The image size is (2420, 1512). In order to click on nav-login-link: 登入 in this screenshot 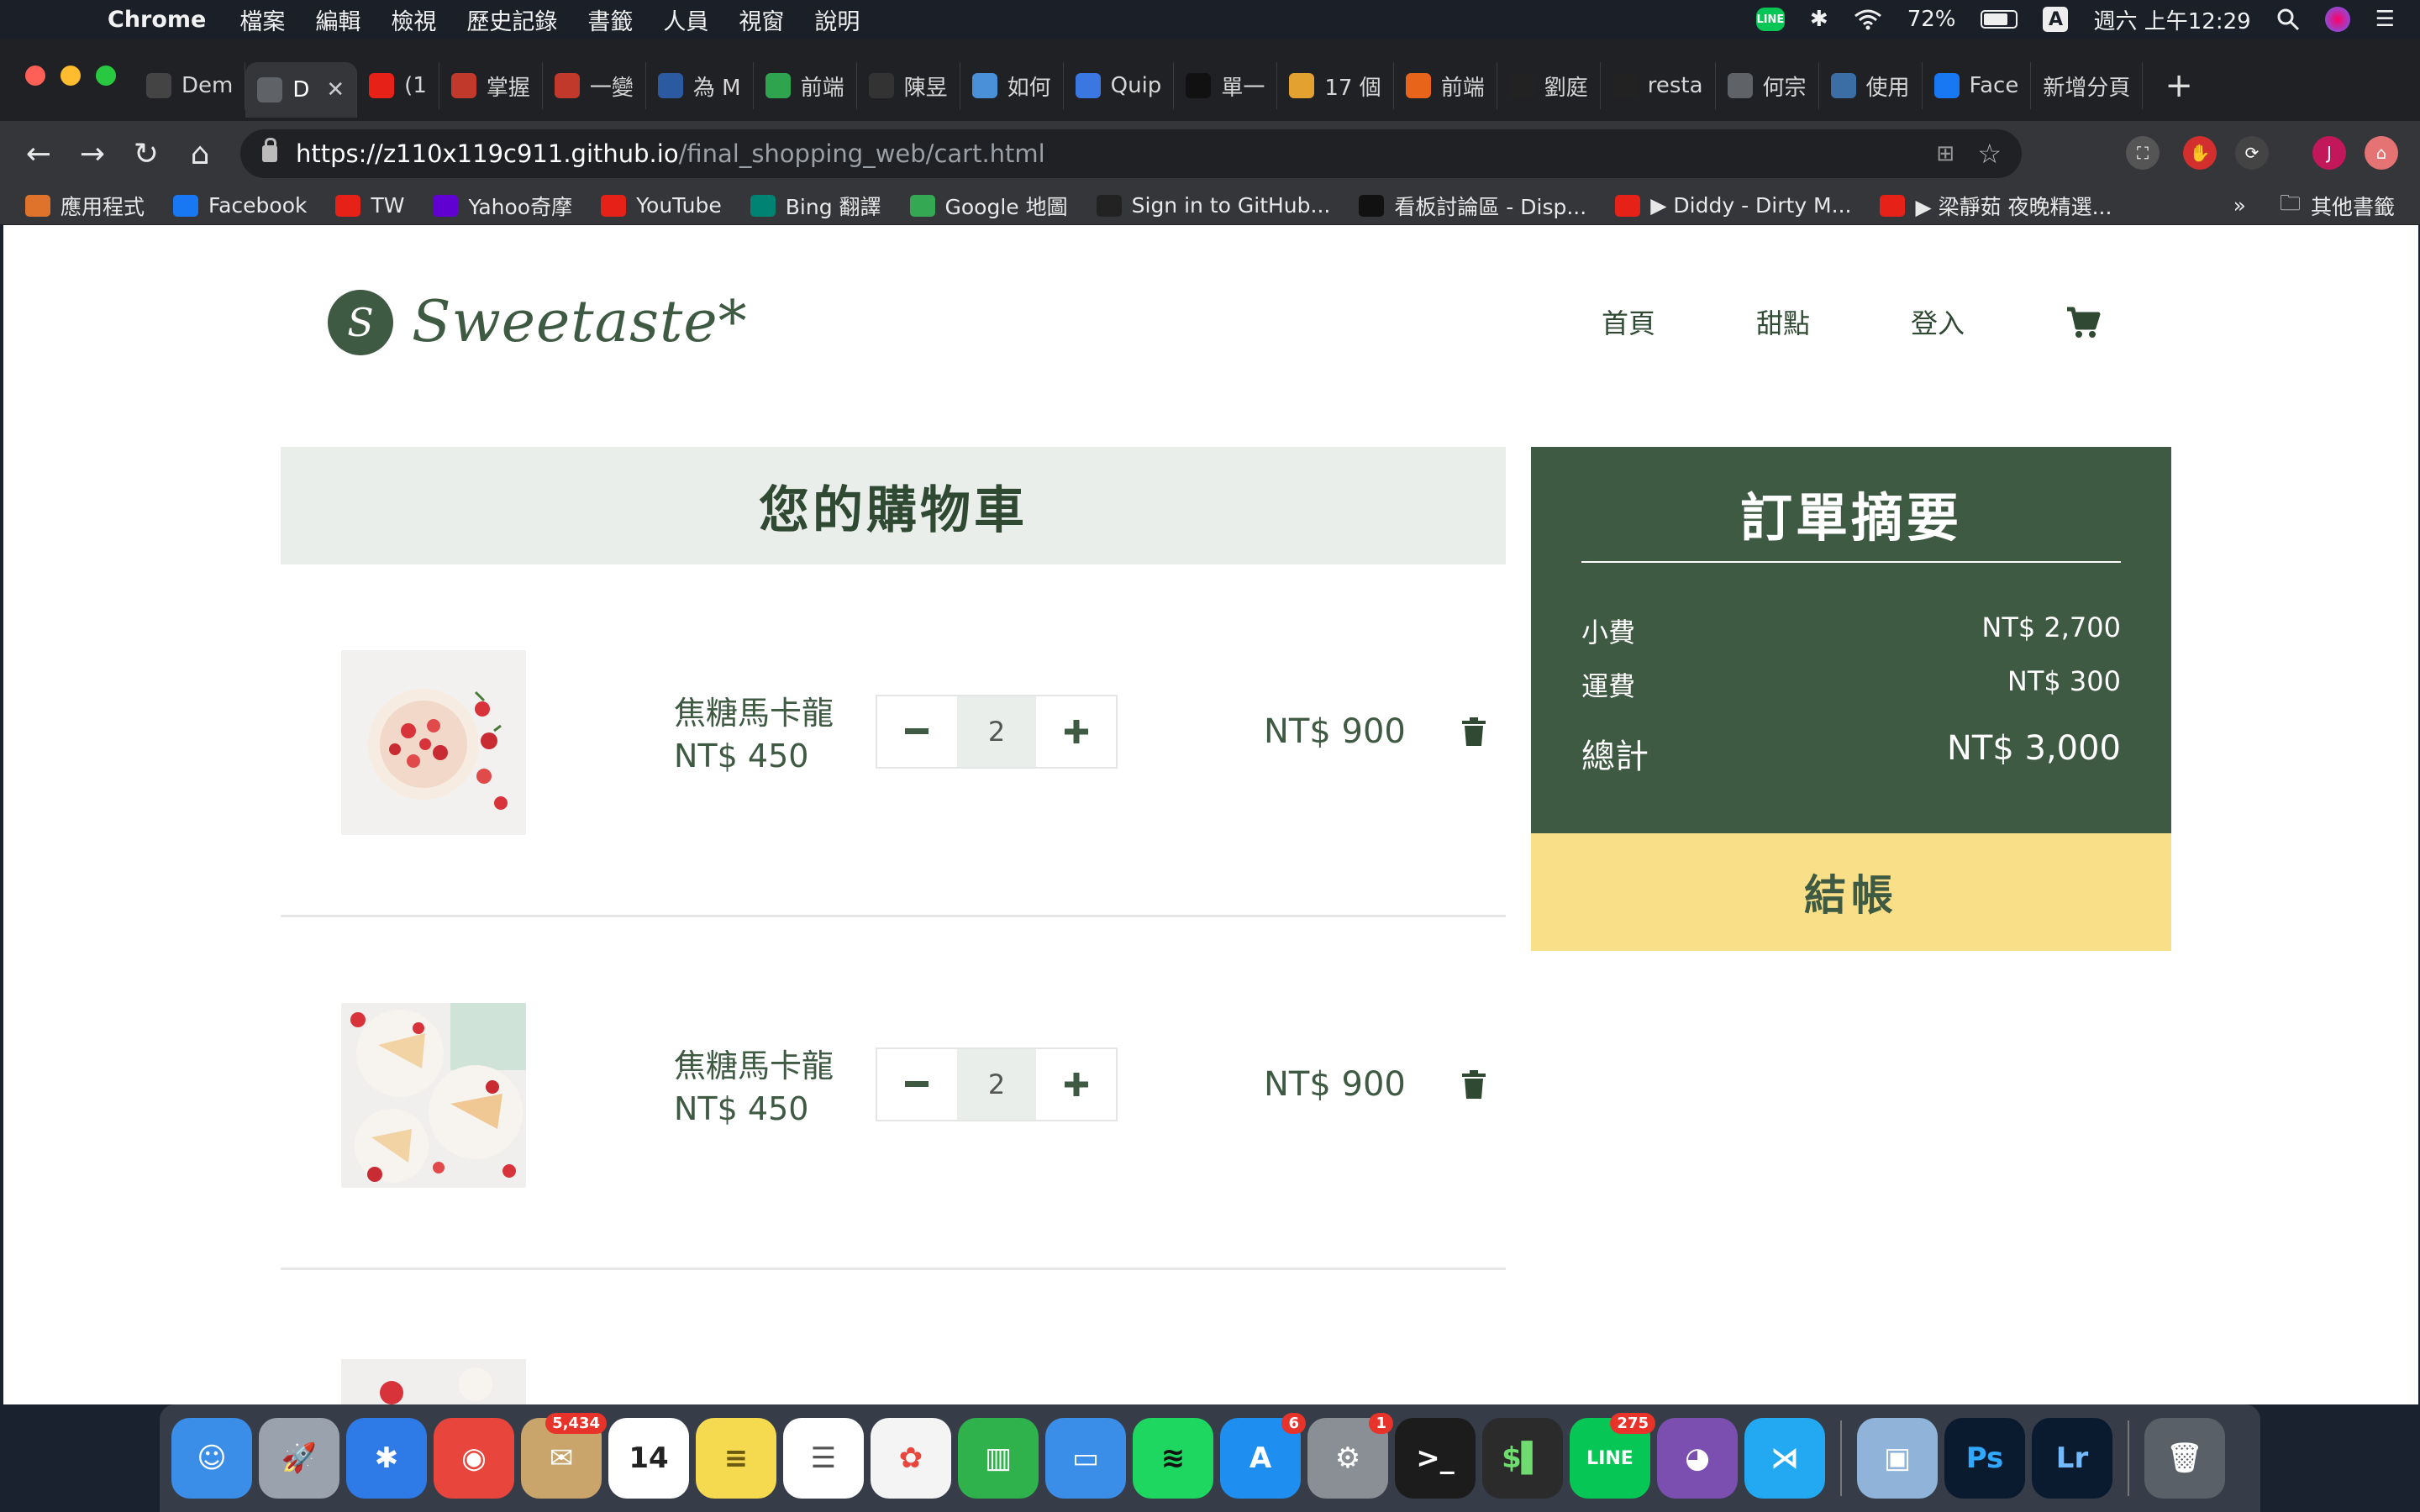, I will do `click(1938, 321)`.